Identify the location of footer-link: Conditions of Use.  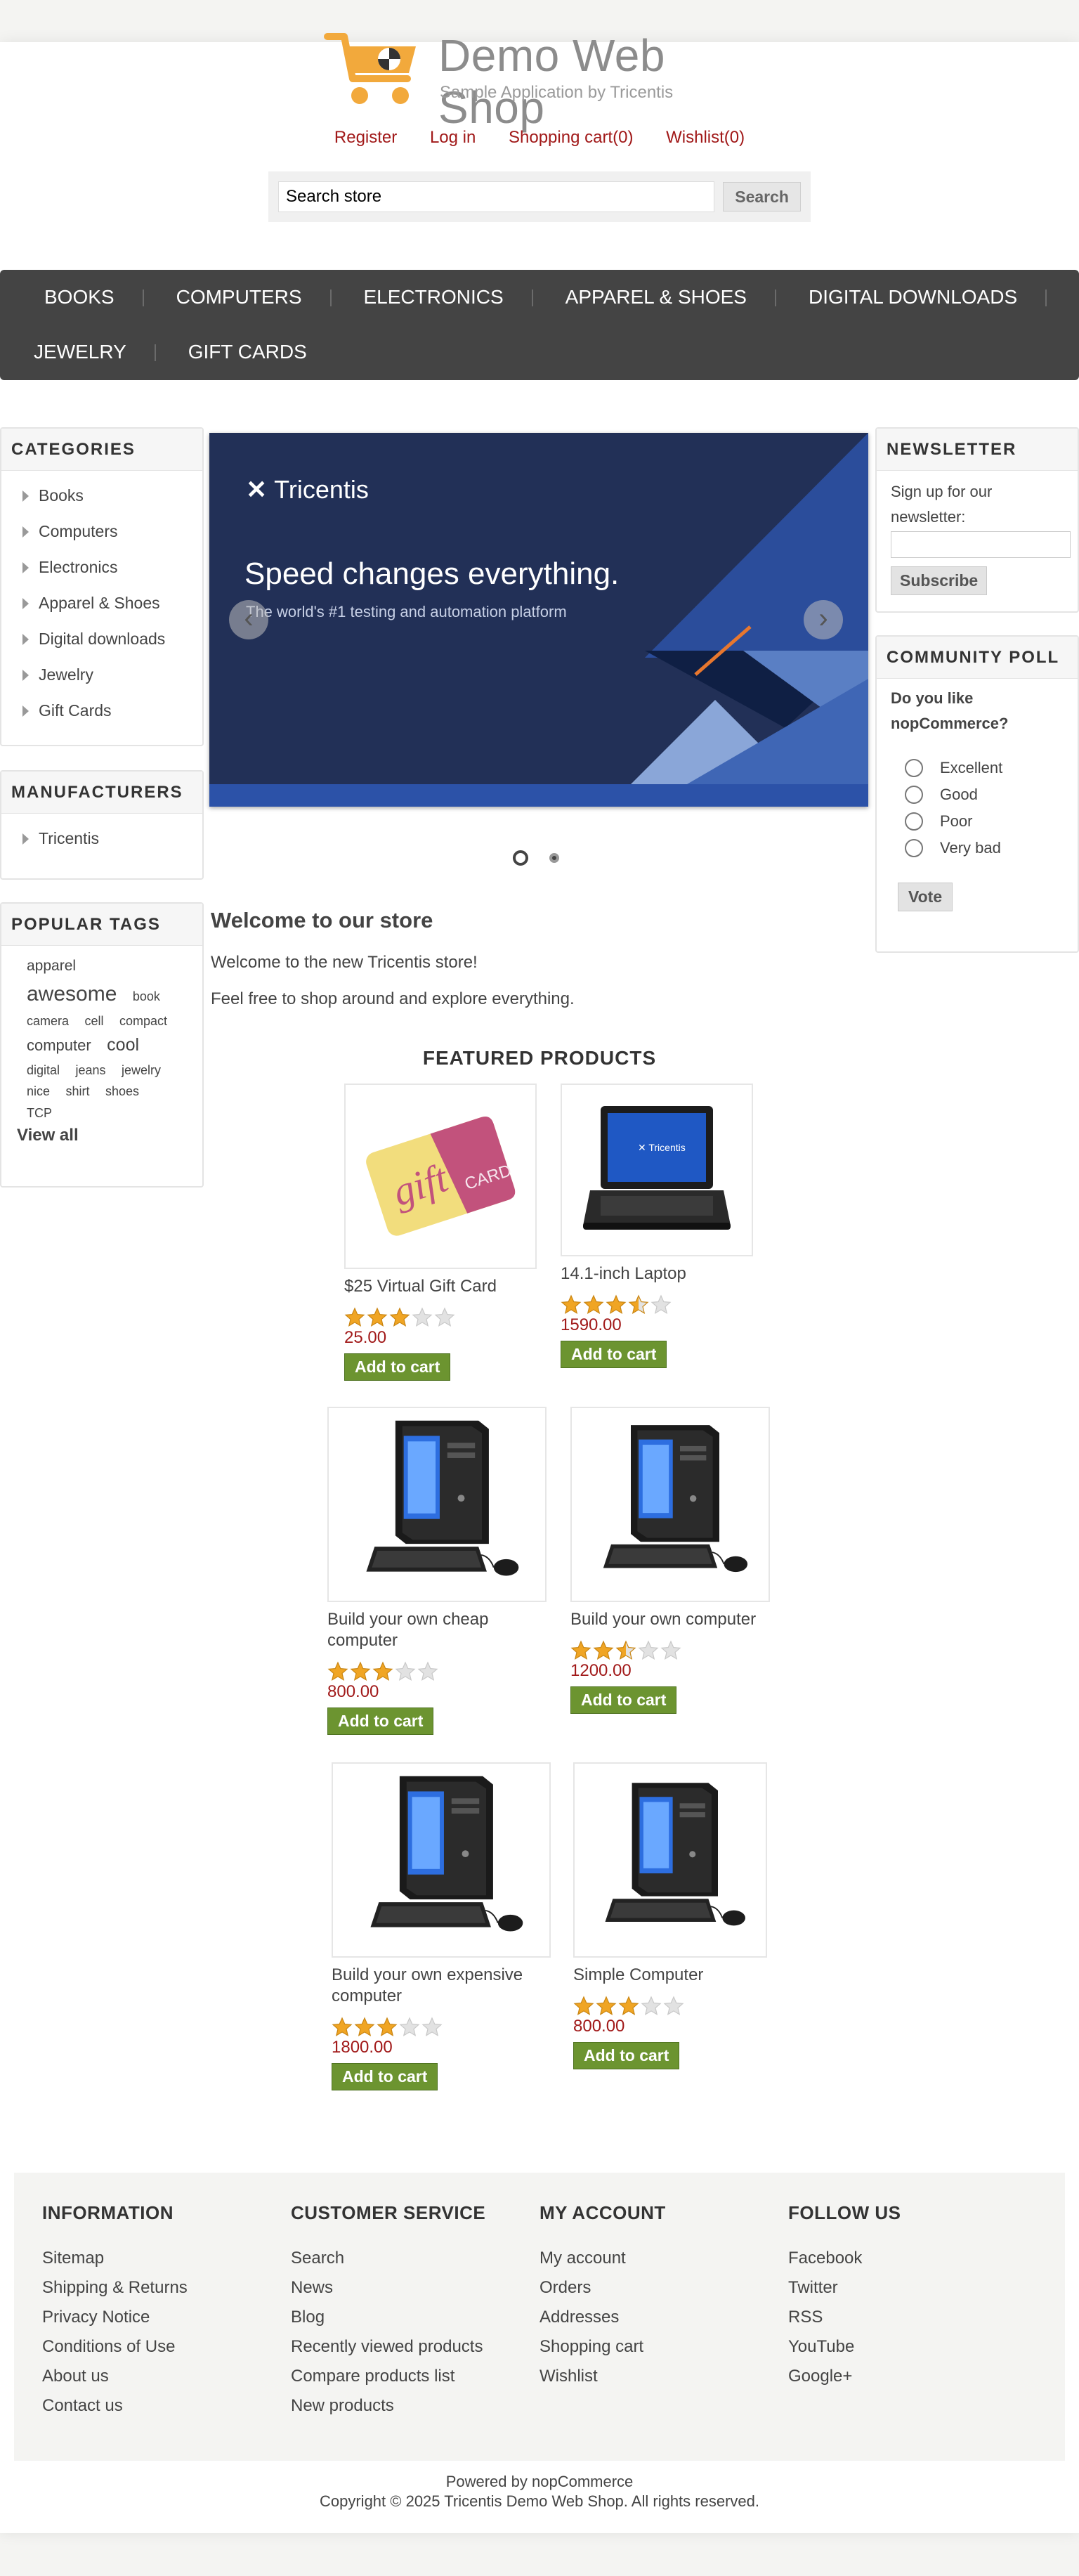
(115, 2347).